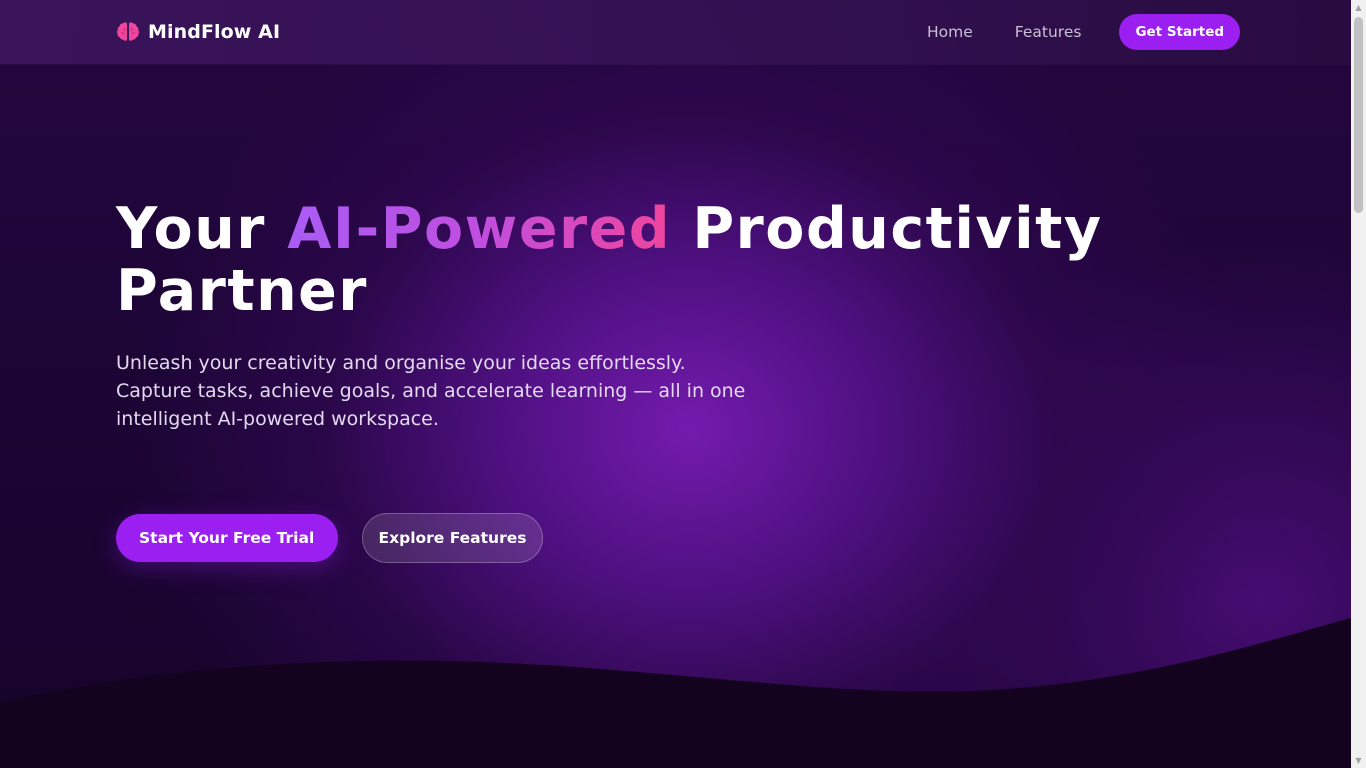  Describe the element at coordinates (1048, 32) in the screenshot. I see `nav-link-features: Features` at that location.